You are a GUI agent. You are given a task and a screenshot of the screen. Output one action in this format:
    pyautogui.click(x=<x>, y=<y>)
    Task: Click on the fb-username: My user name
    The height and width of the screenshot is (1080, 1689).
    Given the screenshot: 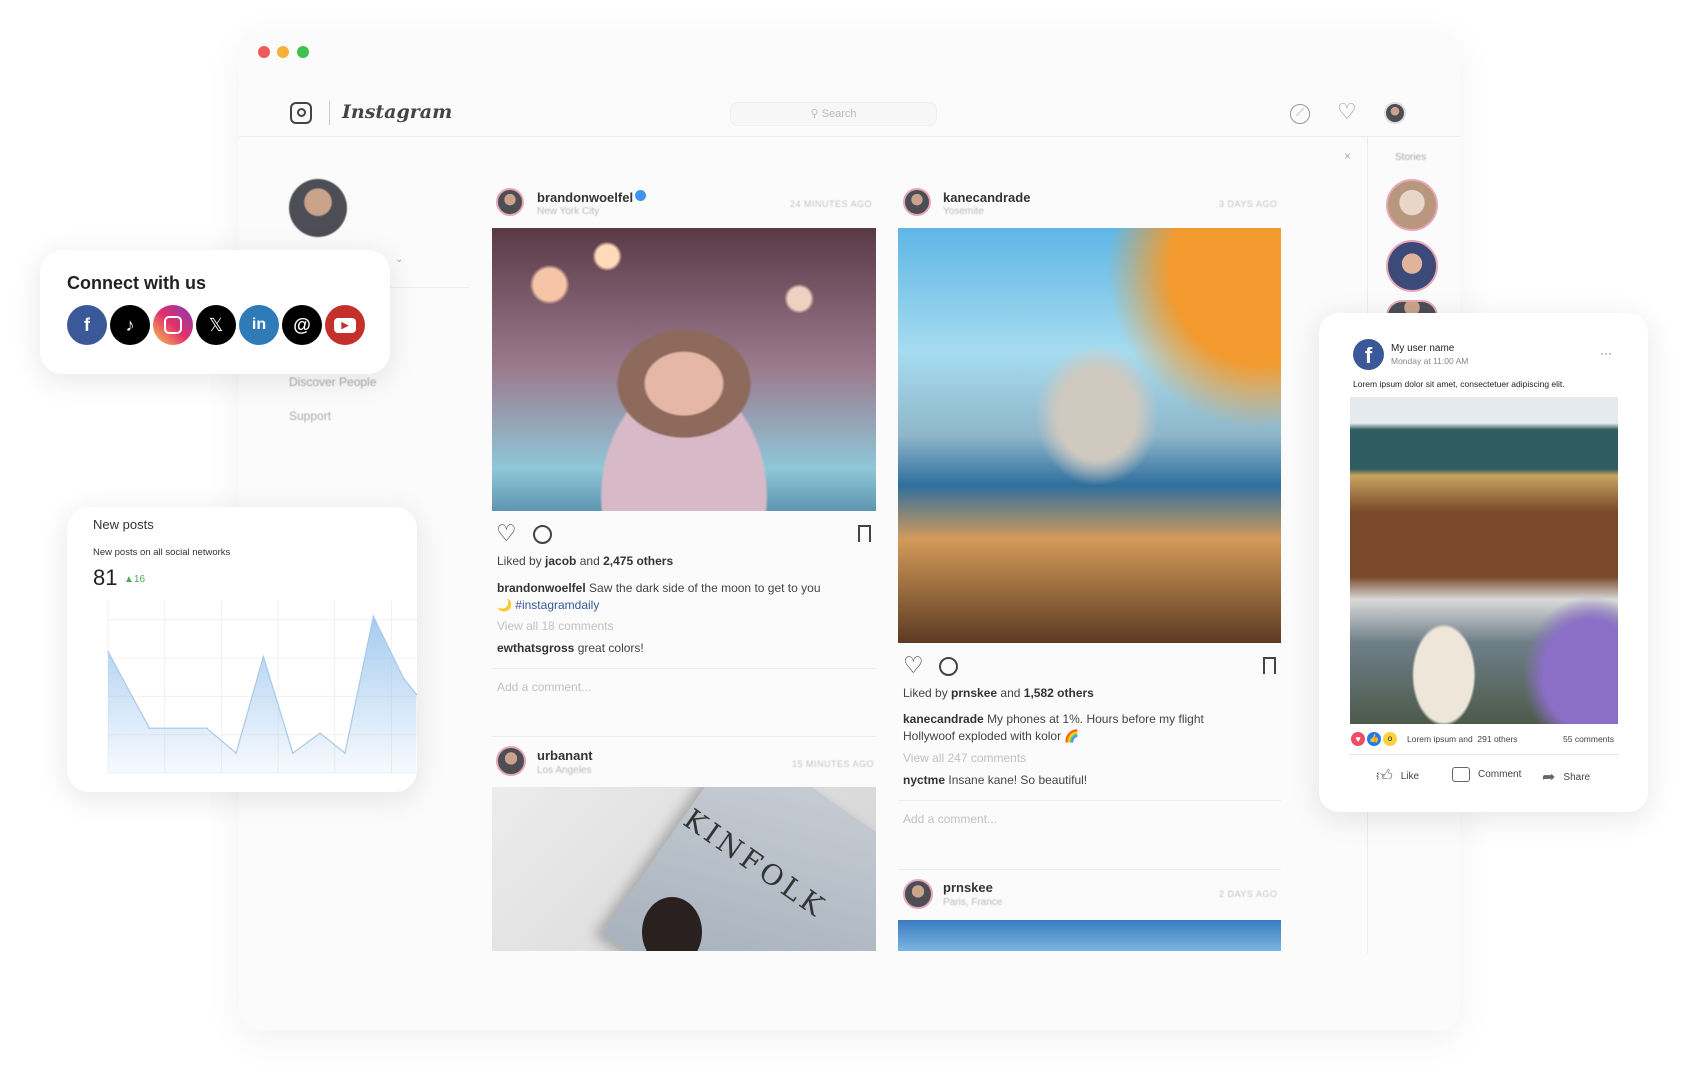 What is the action you would take?
    pyautogui.click(x=1422, y=348)
    